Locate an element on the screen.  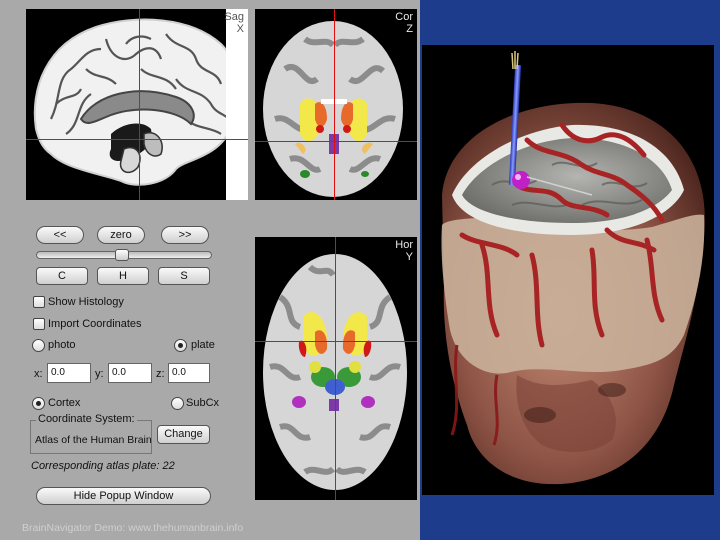
coordinate-system-value: Atlas of the Human Brain is located at coordinates (93, 440).